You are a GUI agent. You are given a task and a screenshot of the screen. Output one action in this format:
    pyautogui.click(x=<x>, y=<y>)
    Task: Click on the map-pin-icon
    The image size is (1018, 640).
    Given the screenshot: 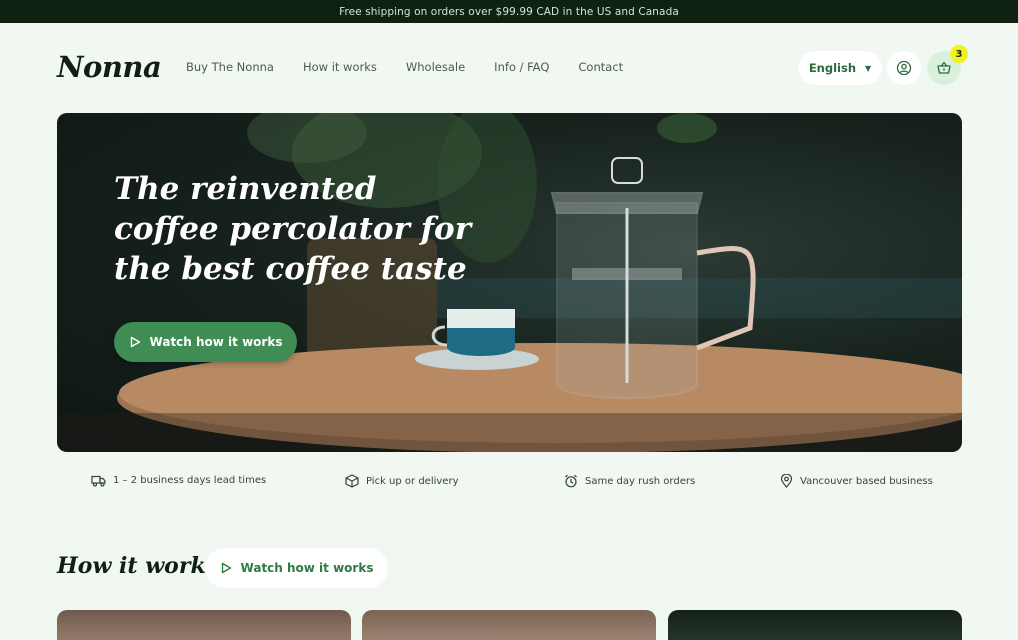 What is the action you would take?
    pyautogui.click(x=786, y=481)
    